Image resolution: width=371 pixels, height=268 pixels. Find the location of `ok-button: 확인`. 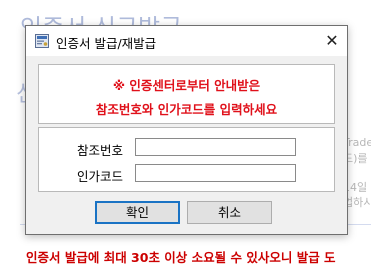

ok-button: 확인 is located at coordinates (137, 212).